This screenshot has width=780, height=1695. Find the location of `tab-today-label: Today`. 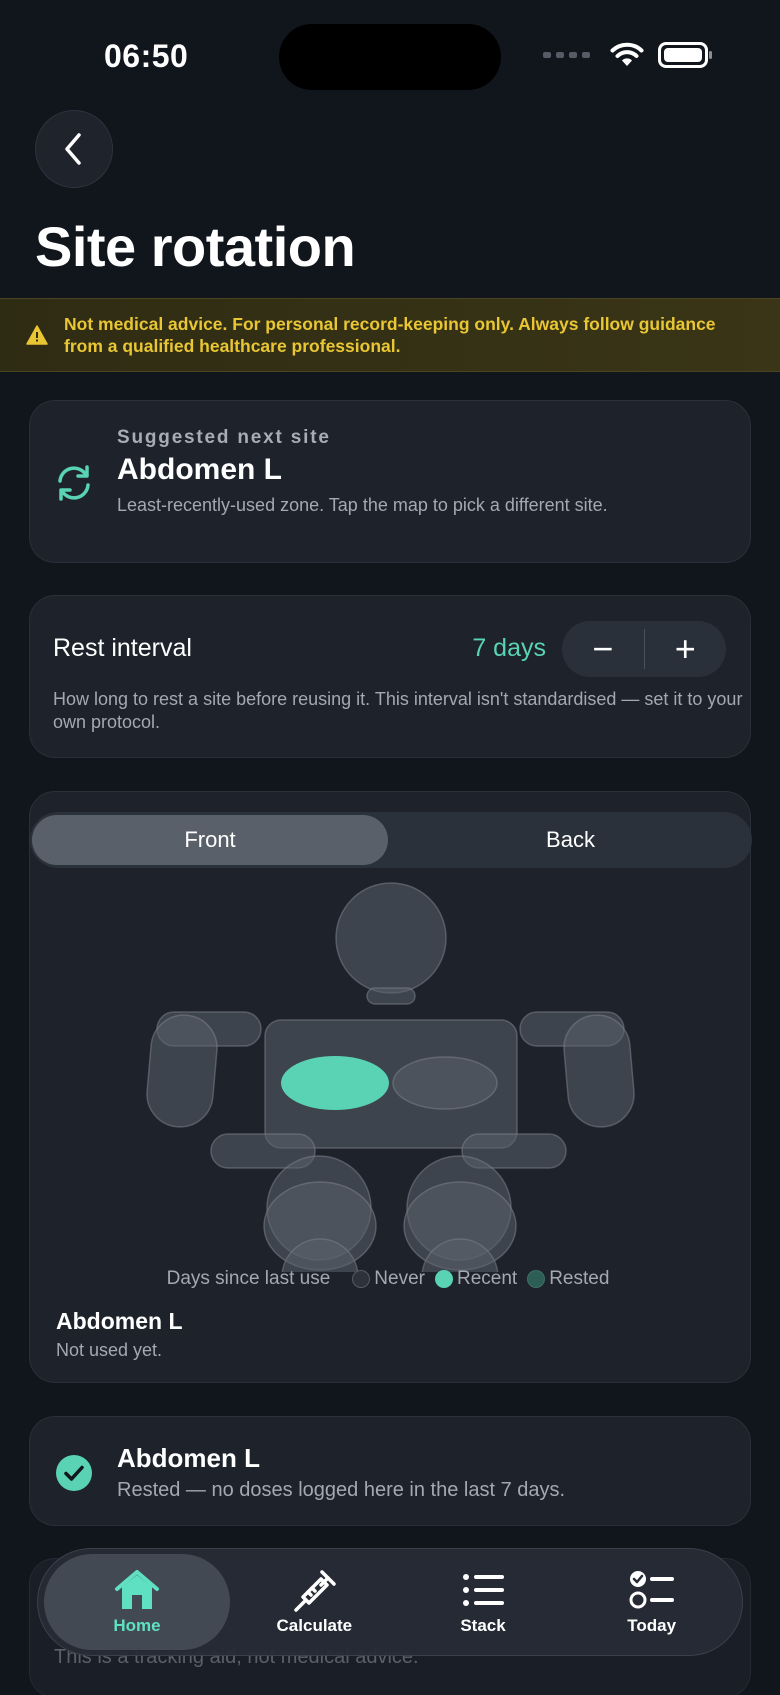

tab-today-label: Today is located at coordinates (652, 1625).